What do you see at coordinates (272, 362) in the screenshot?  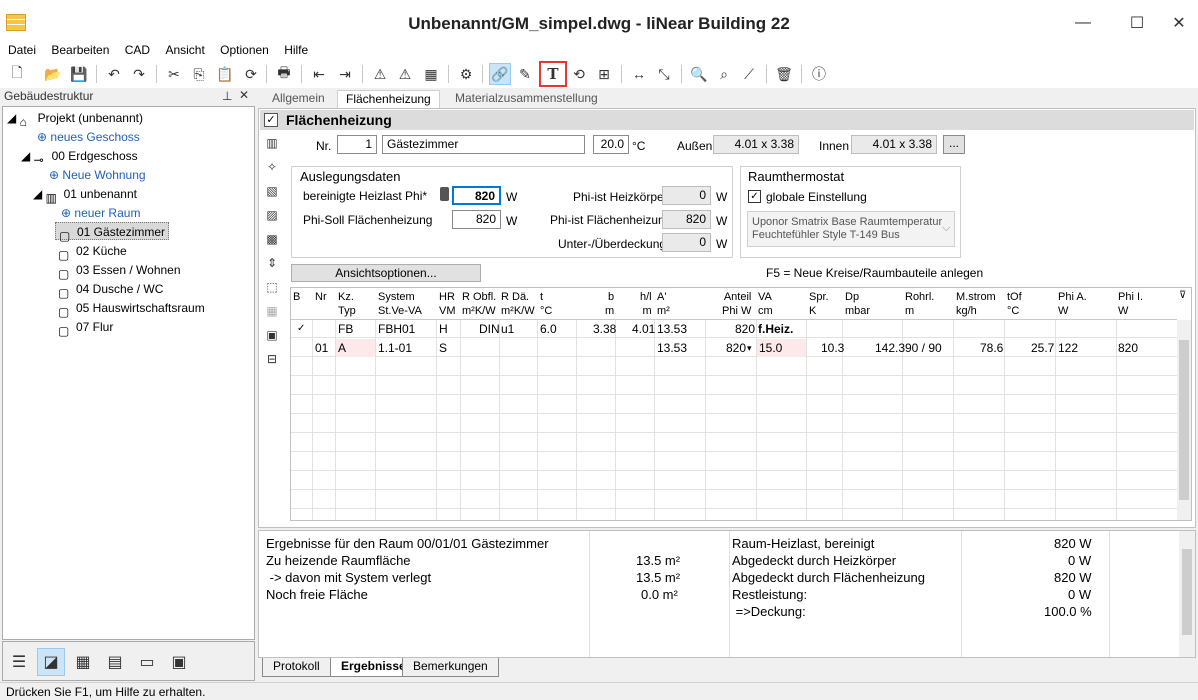 I see `connect-icon: ⊟` at bounding box center [272, 362].